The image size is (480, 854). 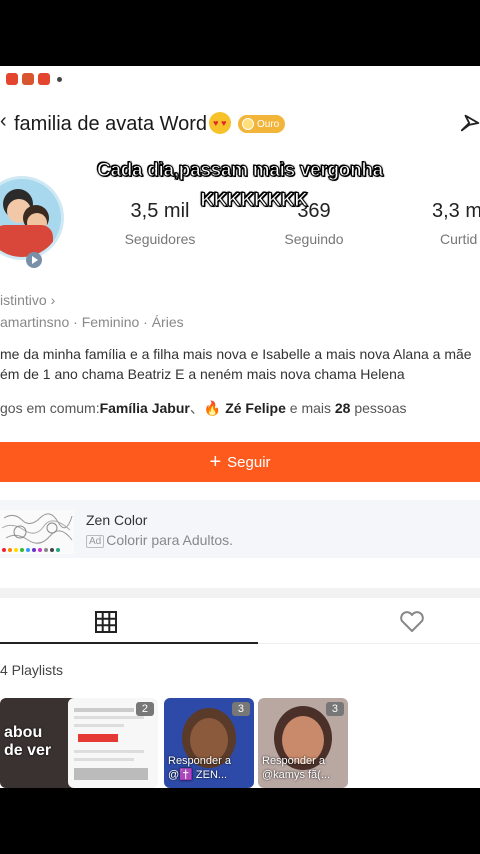 What do you see at coordinates (34, 260) in the screenshot?
I see `video-icon` at bounding box center [34, 260].